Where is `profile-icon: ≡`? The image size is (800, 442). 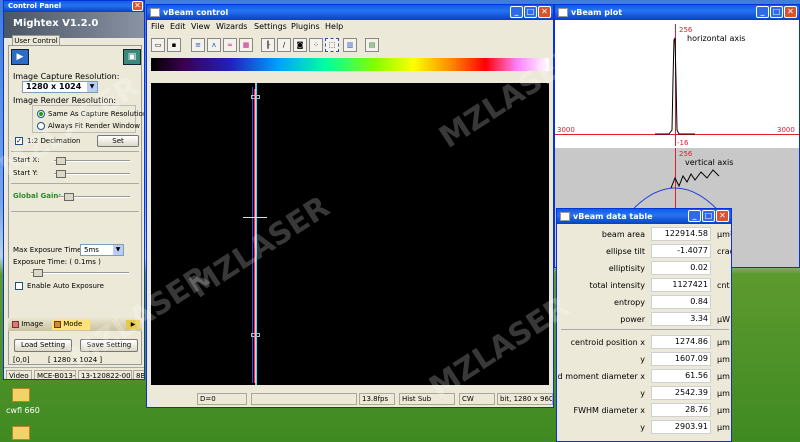
profile-icon: ≡ is located at coordinates (198, 45).